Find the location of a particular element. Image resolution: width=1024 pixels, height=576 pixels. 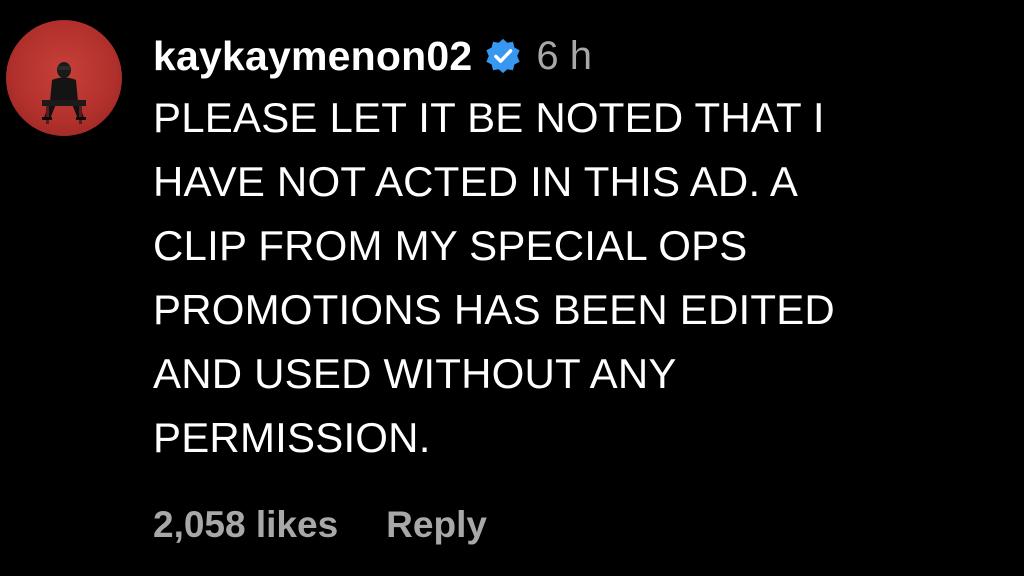

timestamp: 6 h is located at coordinates (564, 55).